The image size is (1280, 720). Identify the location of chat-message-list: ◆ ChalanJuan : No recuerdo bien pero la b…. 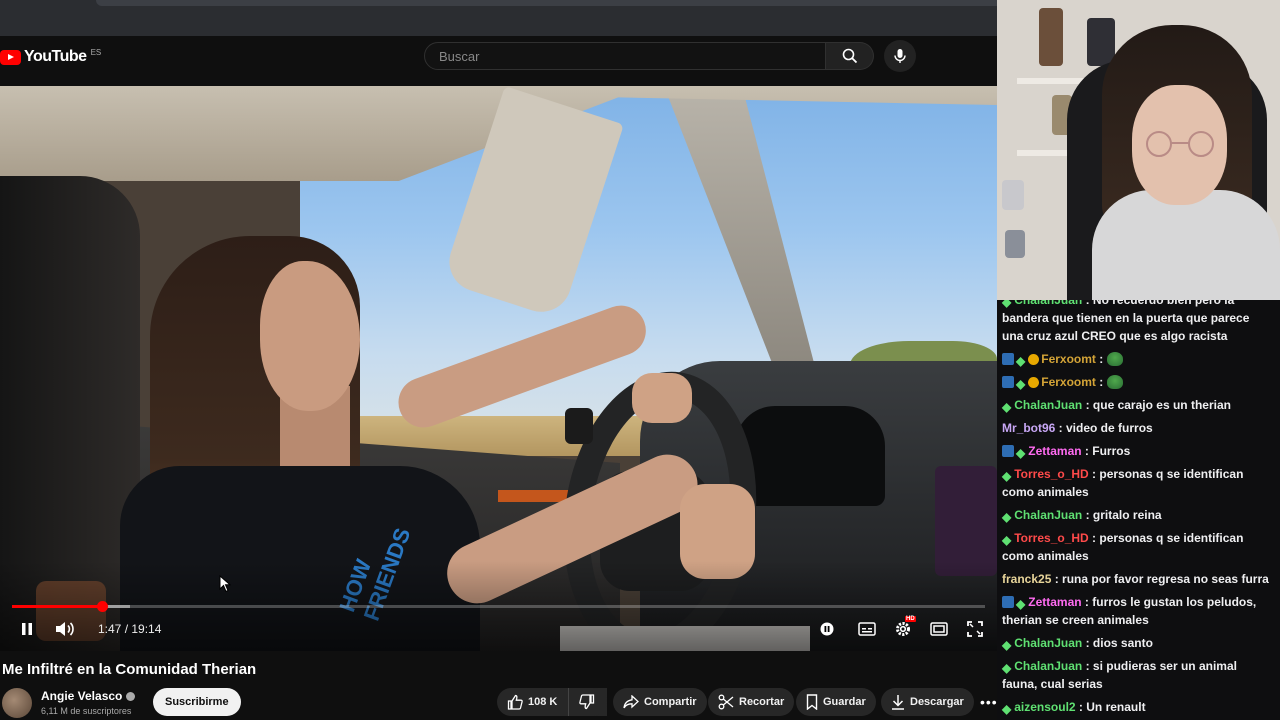
(1138, 510).